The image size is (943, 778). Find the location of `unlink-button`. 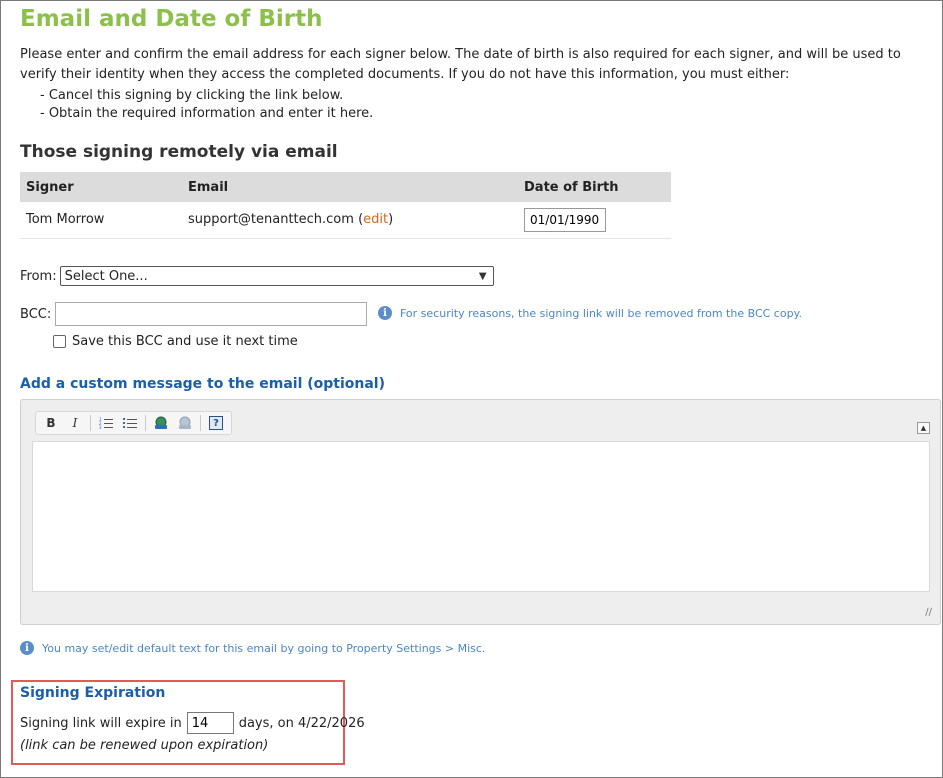

unlink-button is located at coordinates (185, 423).